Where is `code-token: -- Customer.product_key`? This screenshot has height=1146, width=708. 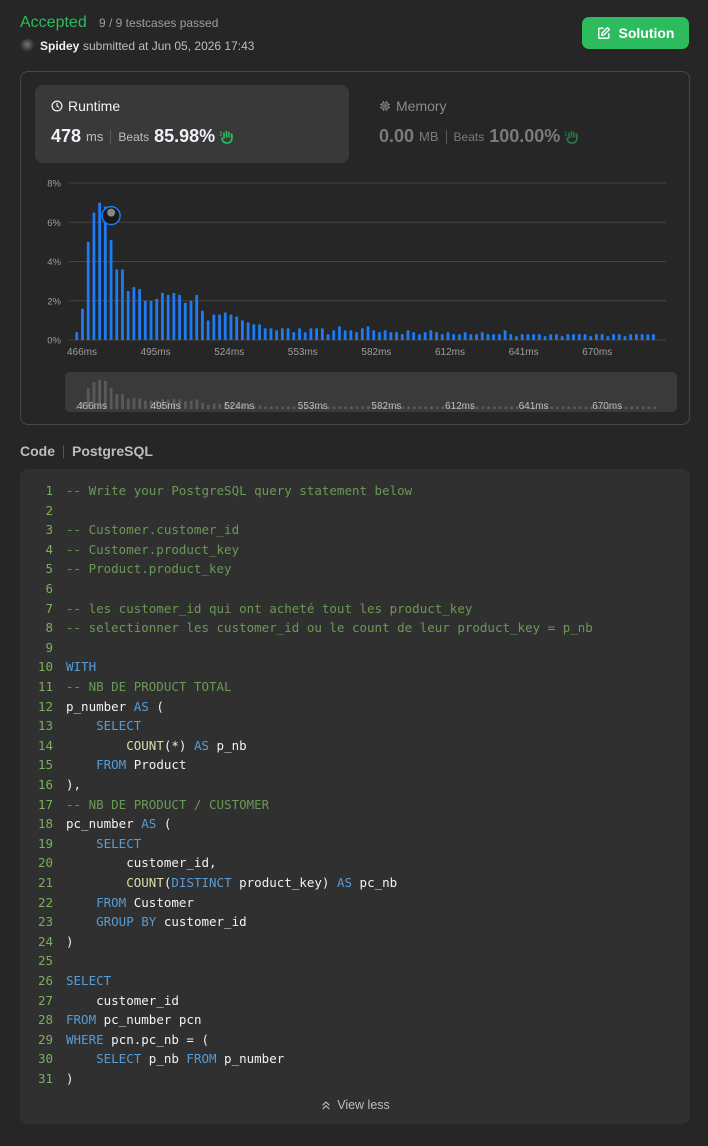
code-token: -- Customer.product_key is located at coordinates (153, 549).